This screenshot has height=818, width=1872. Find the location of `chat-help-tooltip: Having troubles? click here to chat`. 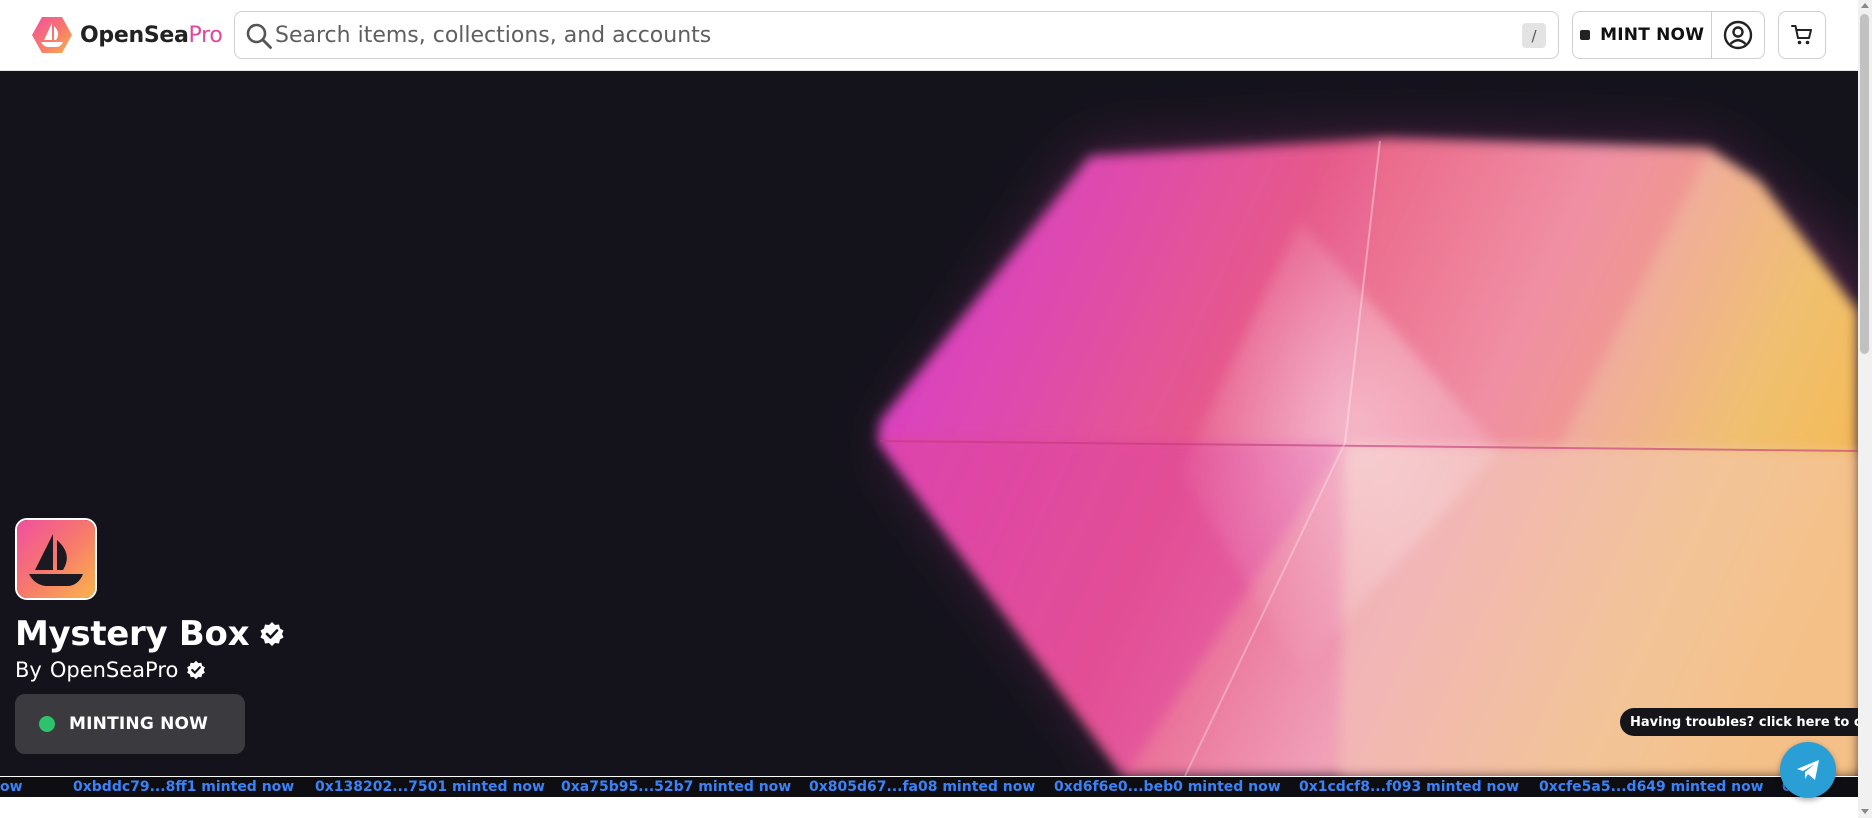

chat-help-tooltip: Having troubles? click here to chat is located at coordinates (1739, 722).